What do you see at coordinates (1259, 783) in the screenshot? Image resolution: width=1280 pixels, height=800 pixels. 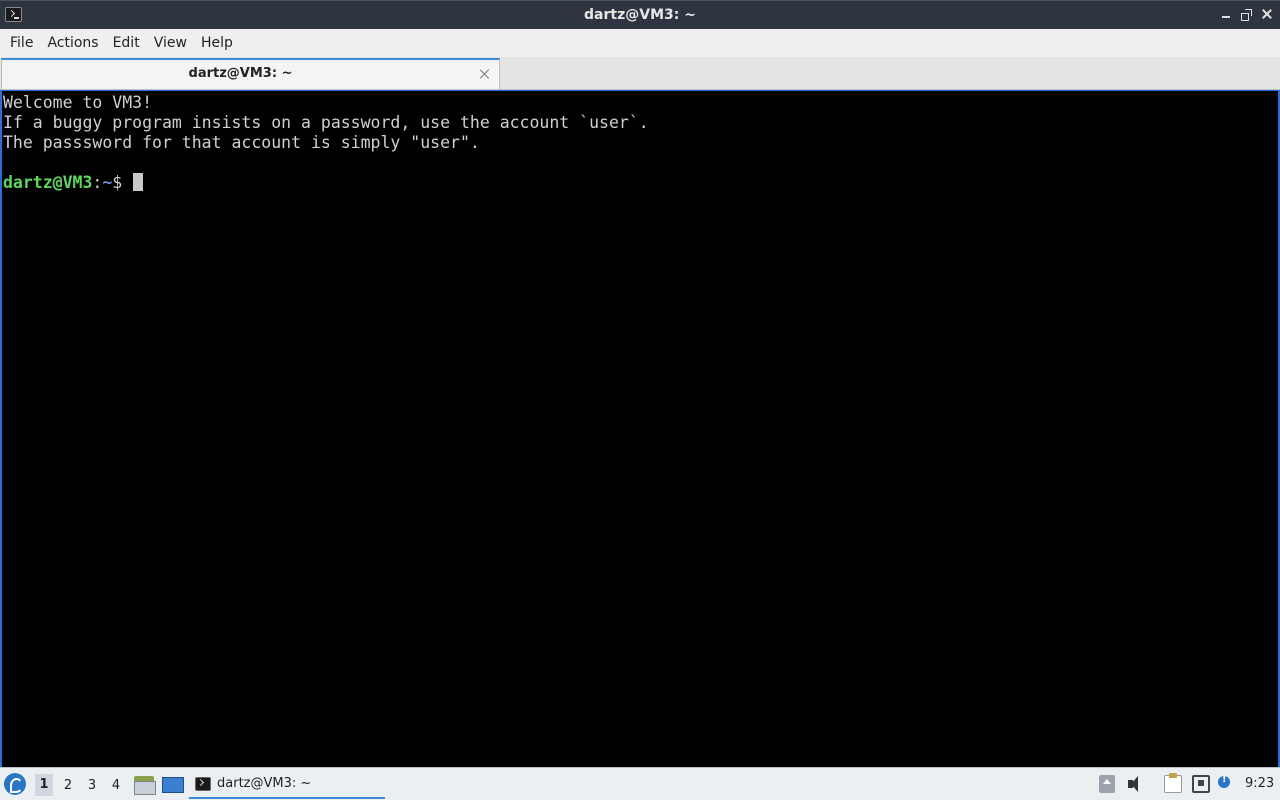 I see `clock: 9:23` at bounding box center [1259, 783].